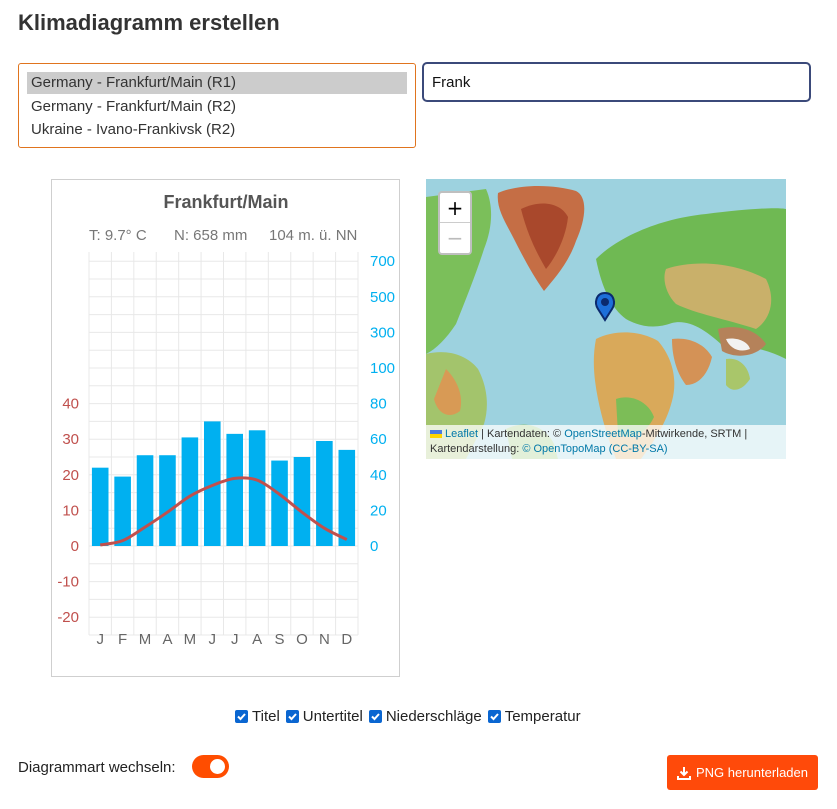 Image resolution: width=837 pixels, height=809 pixels. I want to click on zoom-in-button: +, so click(455, 208).